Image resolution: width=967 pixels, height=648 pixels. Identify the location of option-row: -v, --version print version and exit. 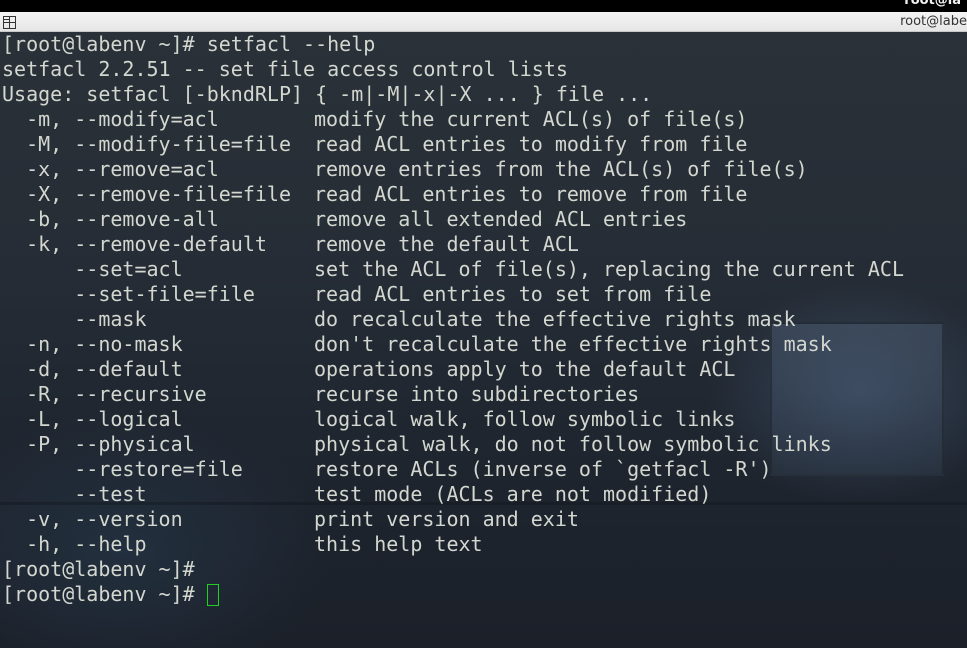
(453, 519).